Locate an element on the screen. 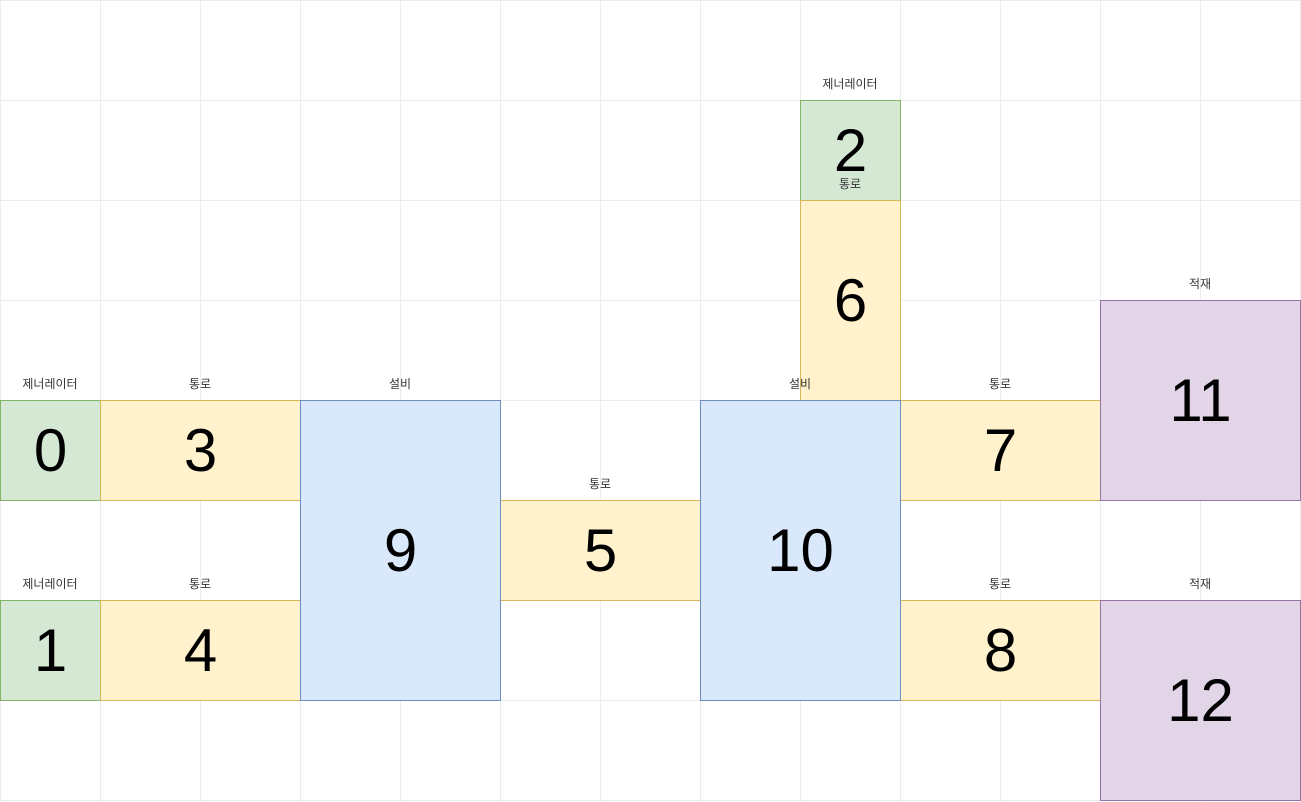 This screenshot has height=802, width=1301. block-3-passage: 3 is located at coordinates (200, 450).